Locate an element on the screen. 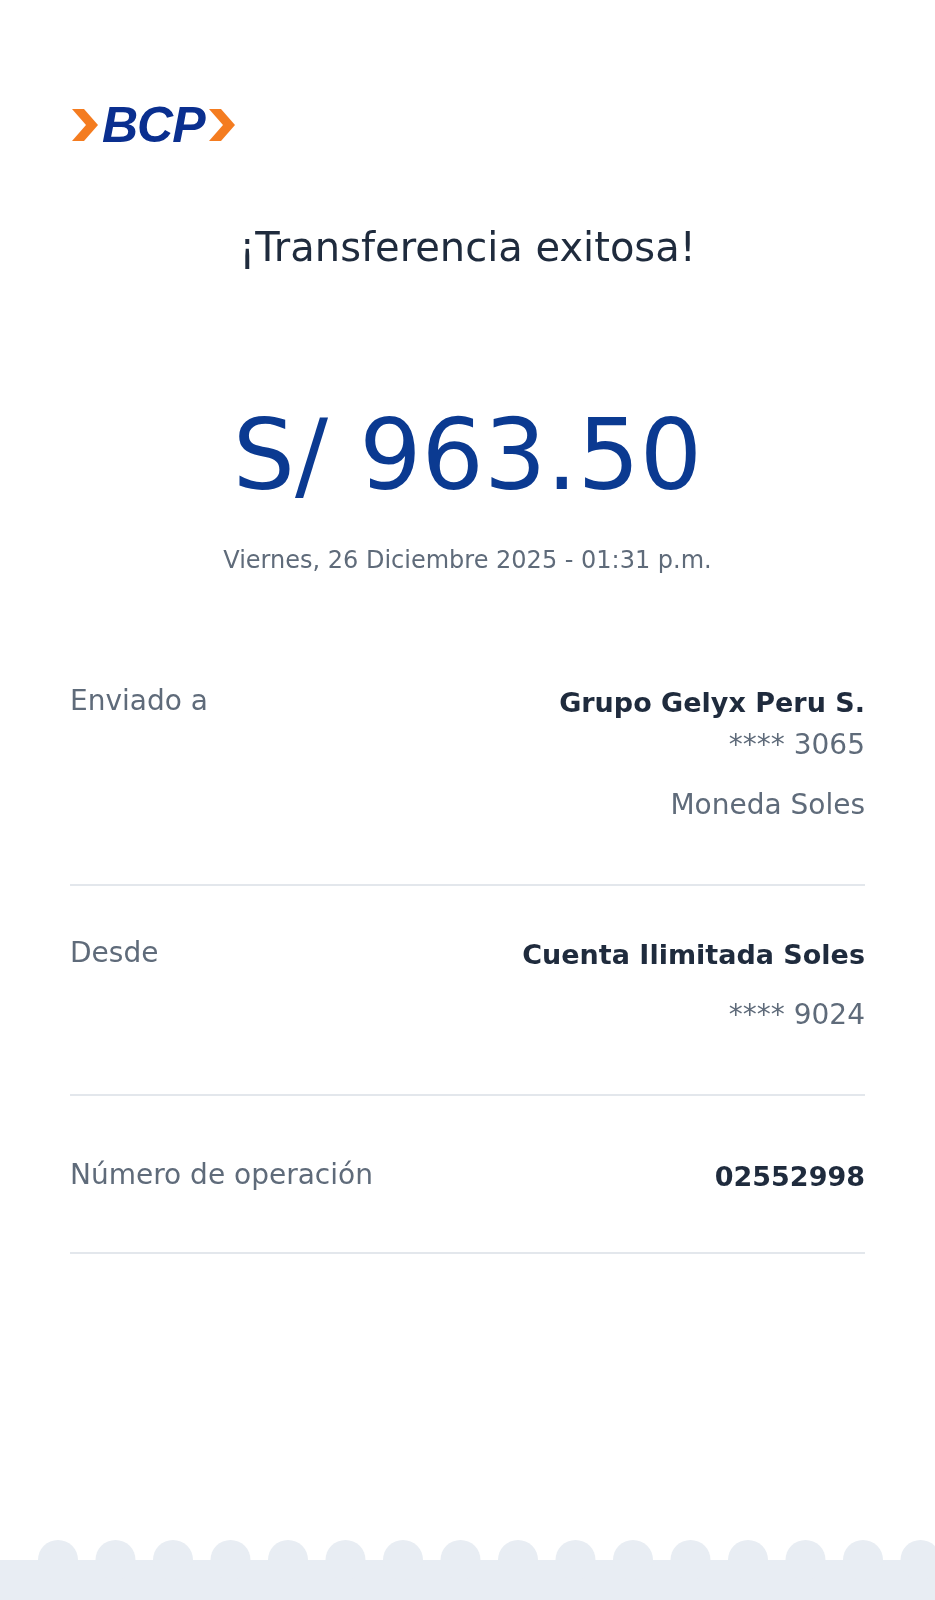 The width and height of the screenshot is (935, 1600). detail-value: Cuenta Ilimitada Soles is located at coordinates (693, 955).